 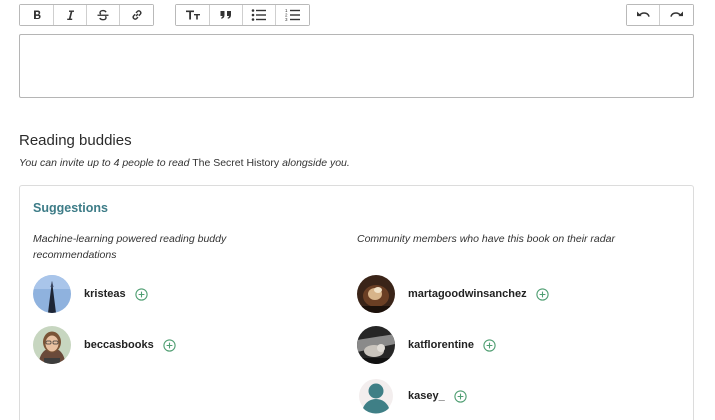 What do you see at coordinates (75, 140) in the screenshot?
I see `reading-buddies-title: Reading buddies` at bounding box center [75, 140].